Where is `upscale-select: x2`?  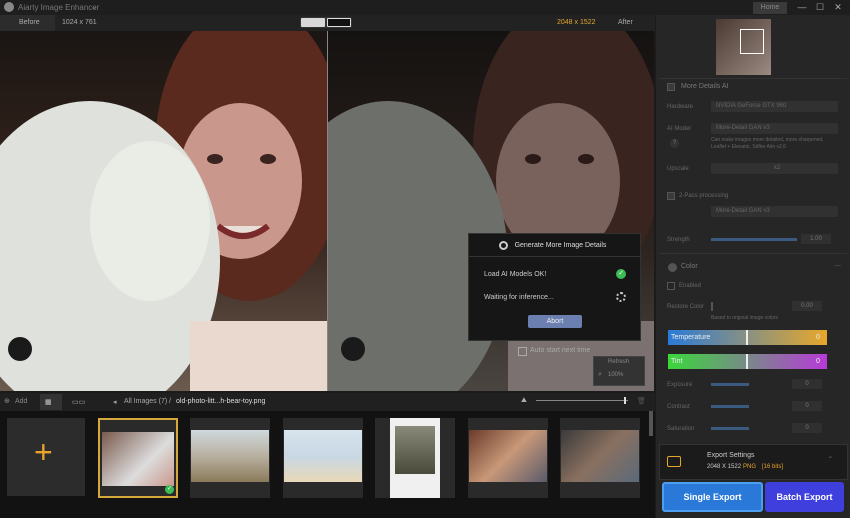 upscale-select: x2 is located at coordinates (774, 168).